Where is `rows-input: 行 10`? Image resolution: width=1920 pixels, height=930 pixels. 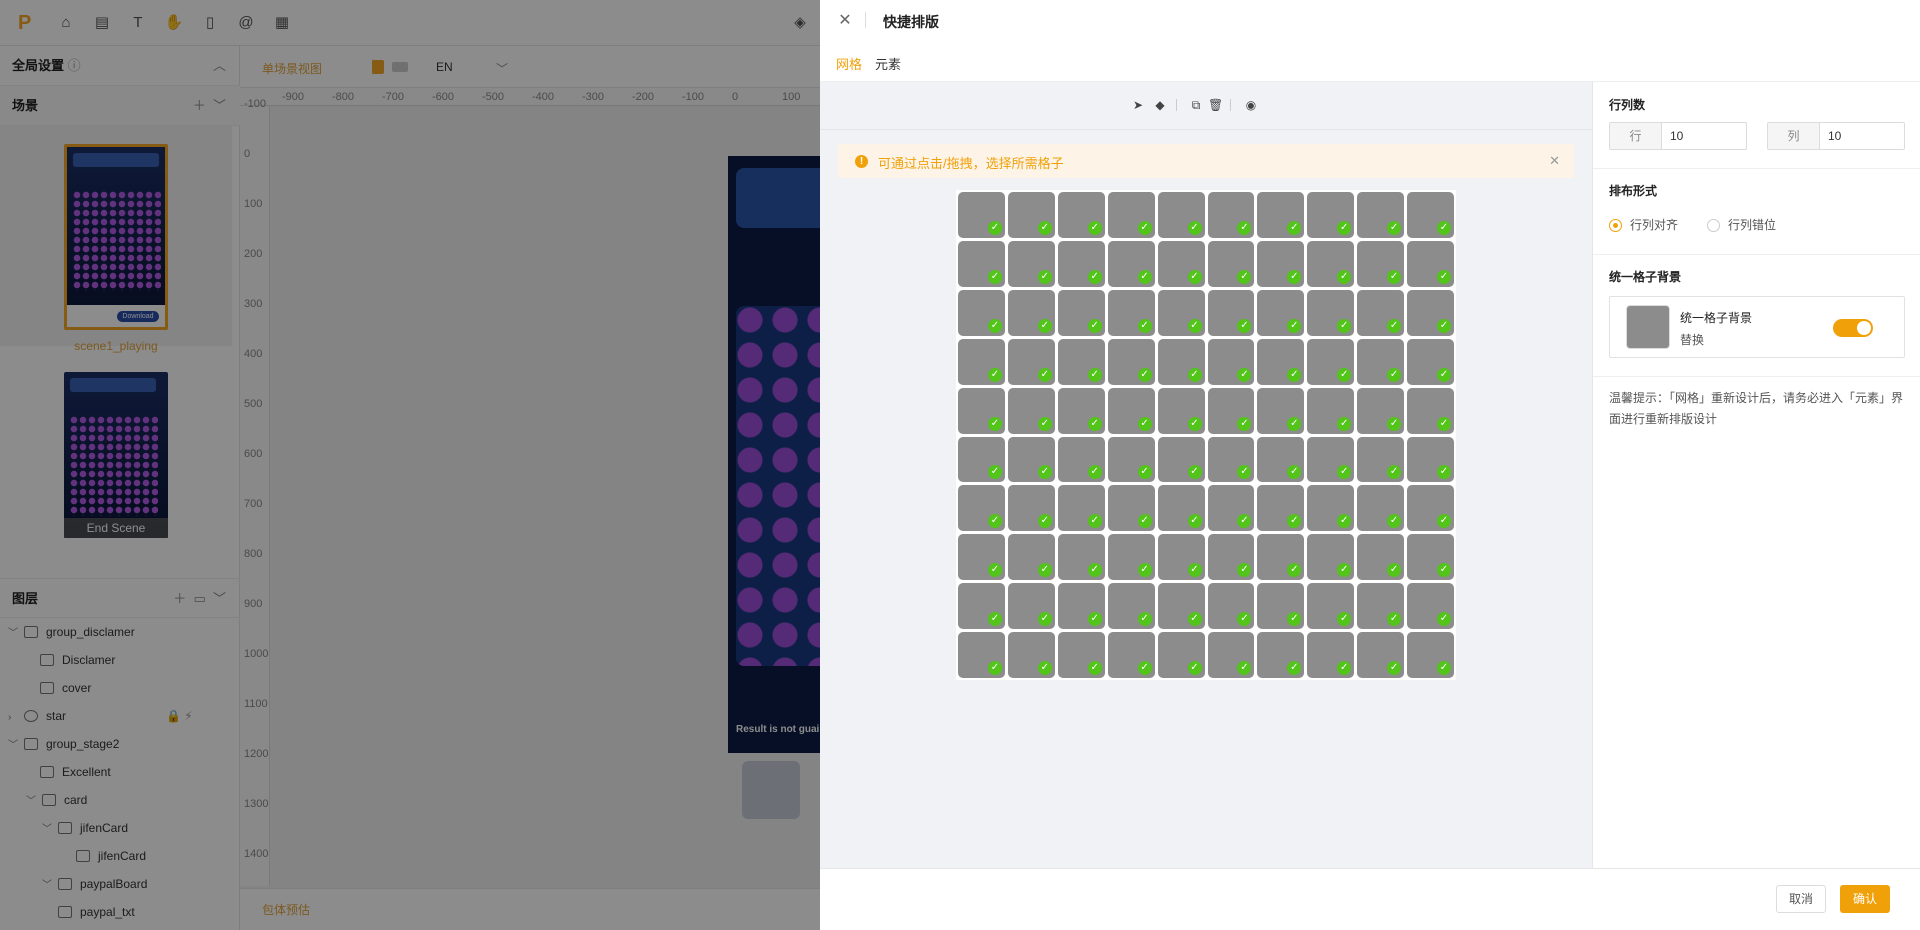
rows-input: 行 10 is located at coordinates (1678, 136).